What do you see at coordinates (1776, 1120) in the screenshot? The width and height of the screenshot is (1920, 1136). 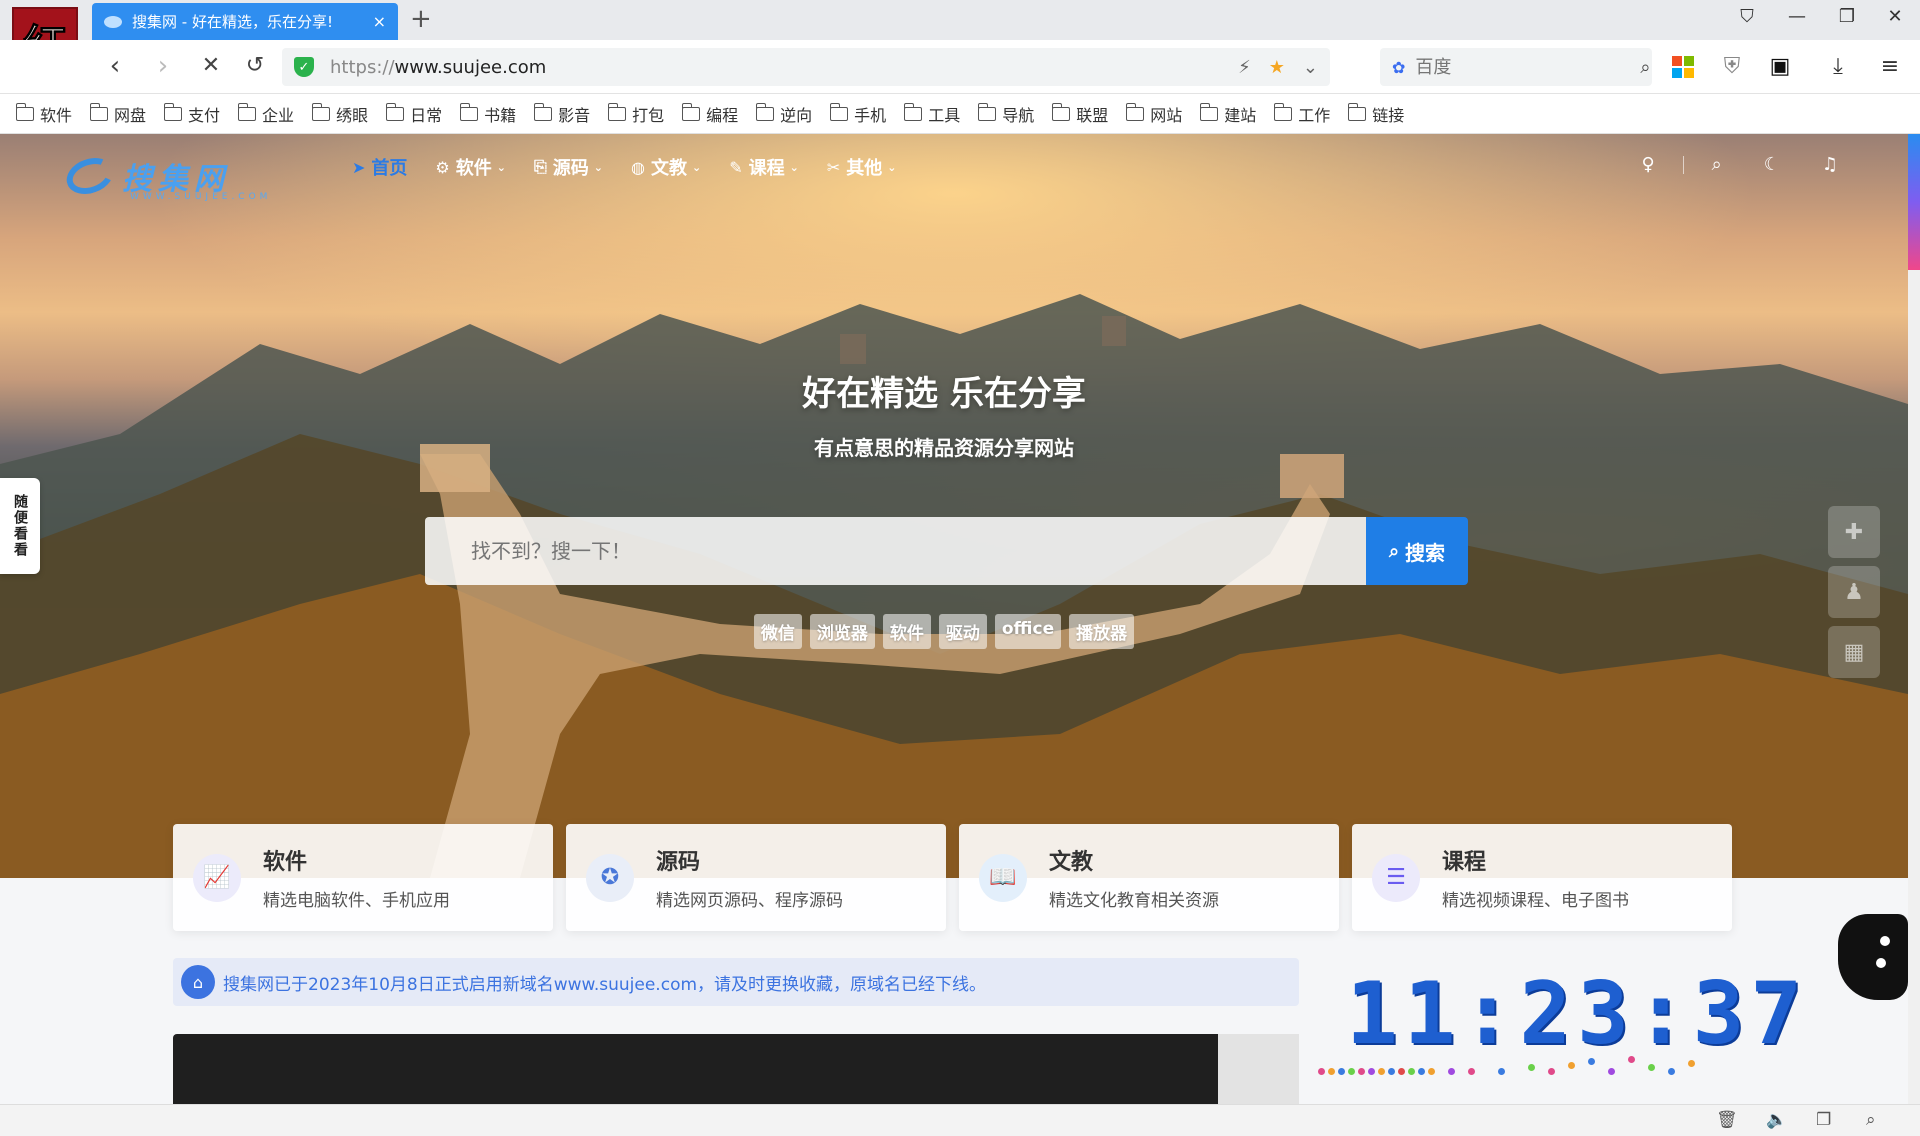 I see `sound-icon: 🔈` at bounding box center [1776, 1120].